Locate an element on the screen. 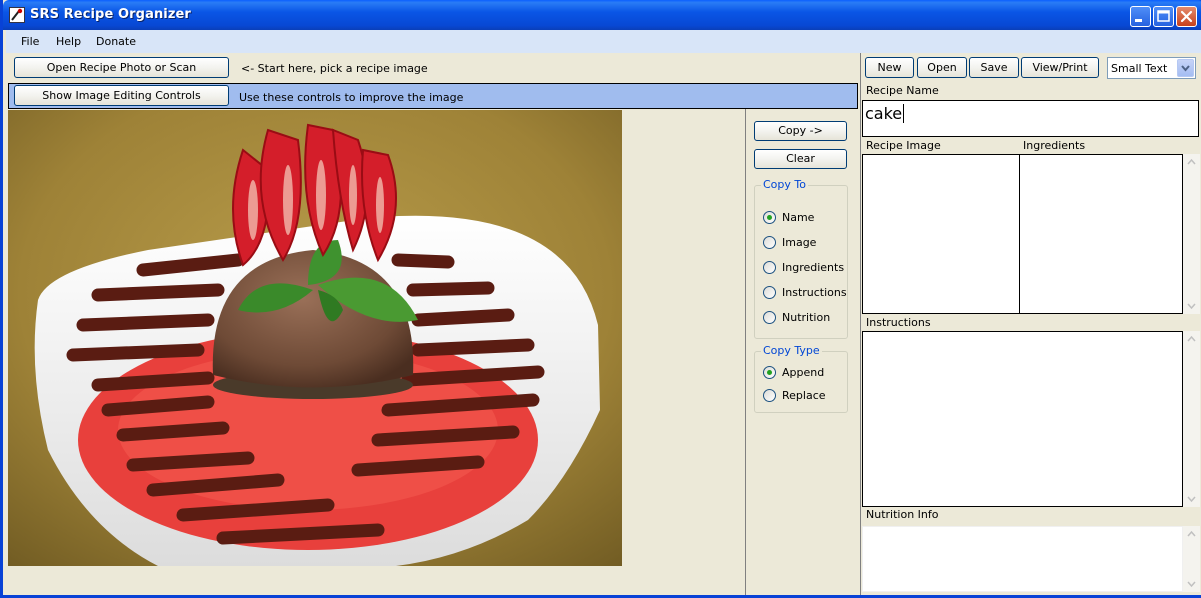 This screenshot has height=598, width=1201. radio-label: Ingredients is located at coordinates (813, 267).